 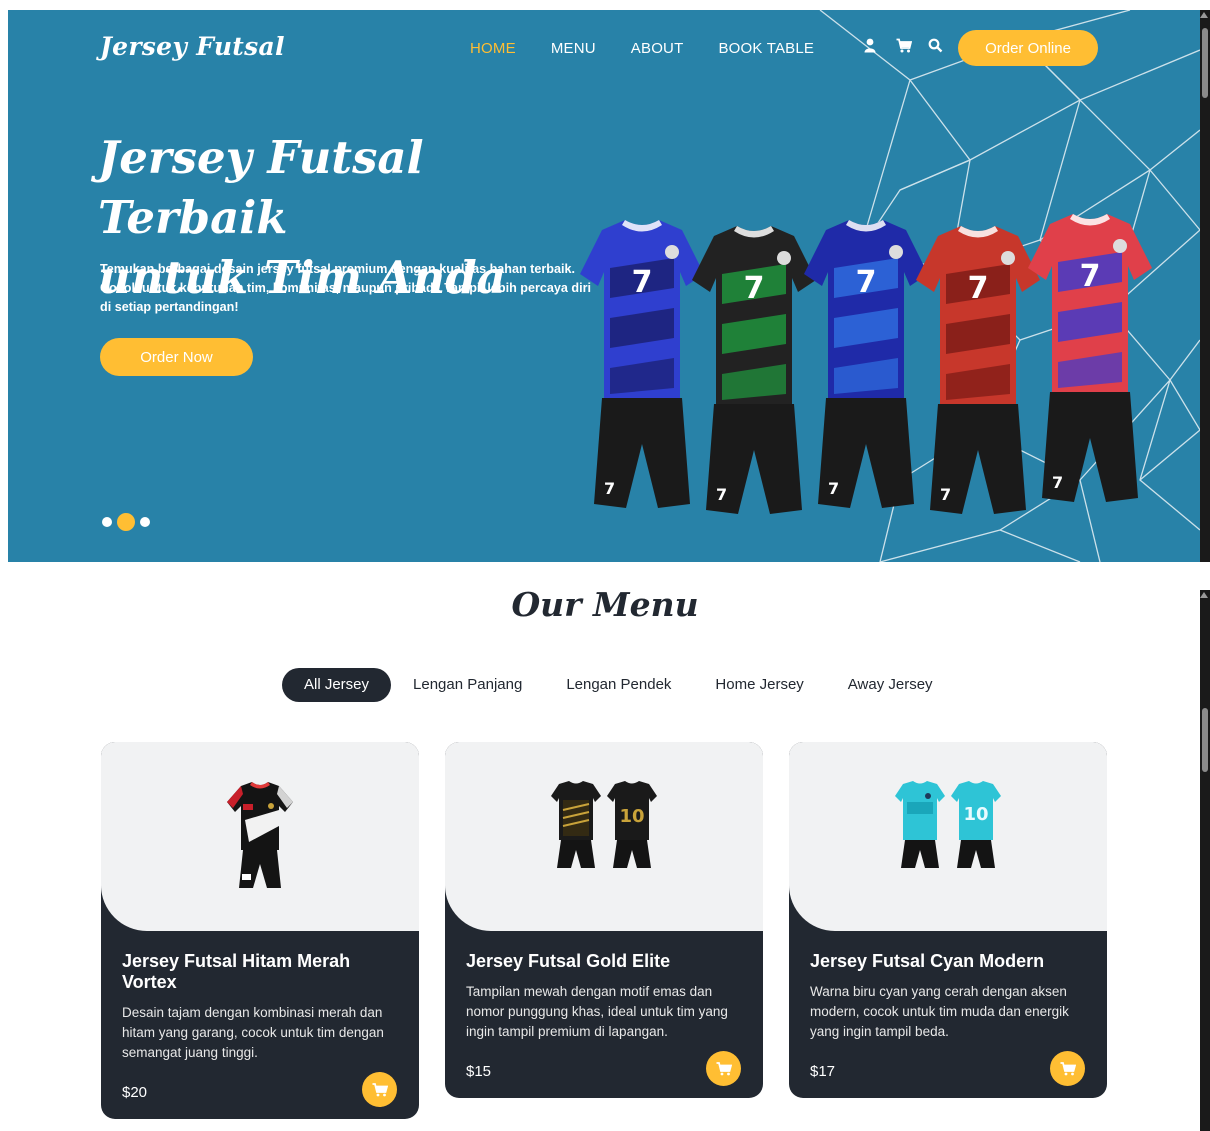 I want to click on card-image-area, so click(x=260, y=836).